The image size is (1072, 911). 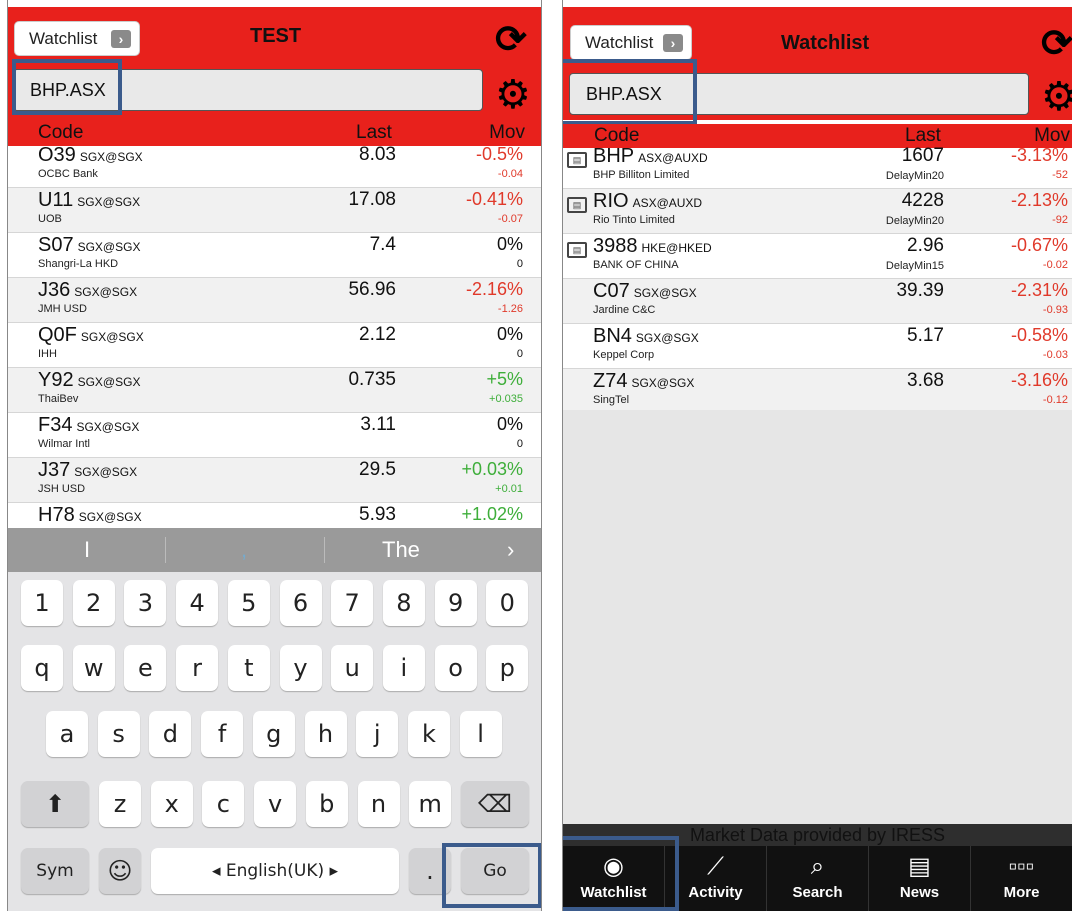 What do you see at coordinates (403, 668) in the screenshot?
I see `key-i: i` at bounding box center [403, 668].